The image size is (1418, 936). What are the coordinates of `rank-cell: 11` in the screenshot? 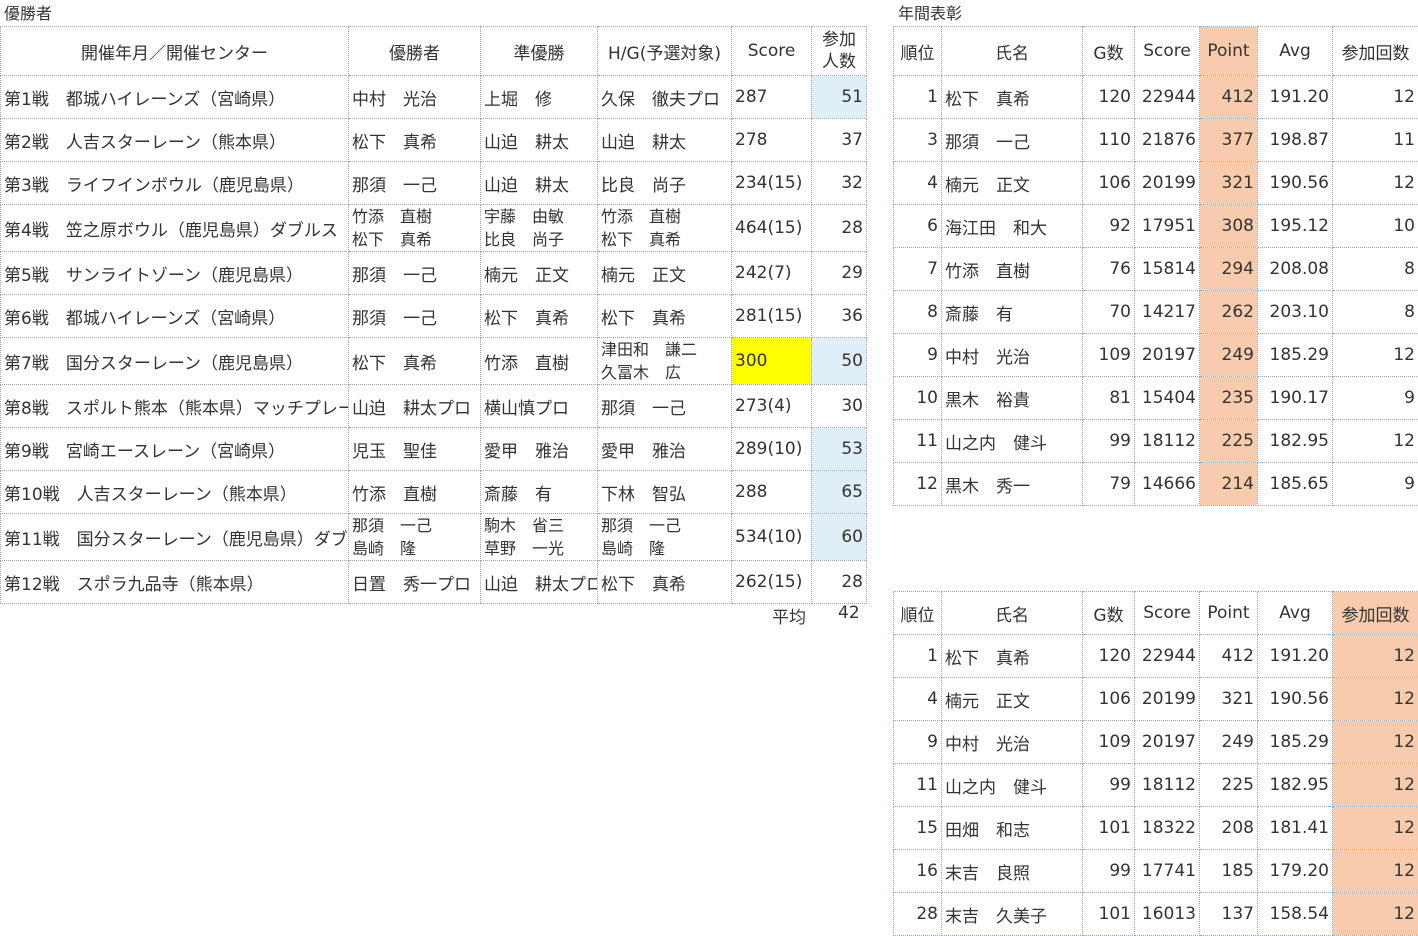 It's located at (917, 785).